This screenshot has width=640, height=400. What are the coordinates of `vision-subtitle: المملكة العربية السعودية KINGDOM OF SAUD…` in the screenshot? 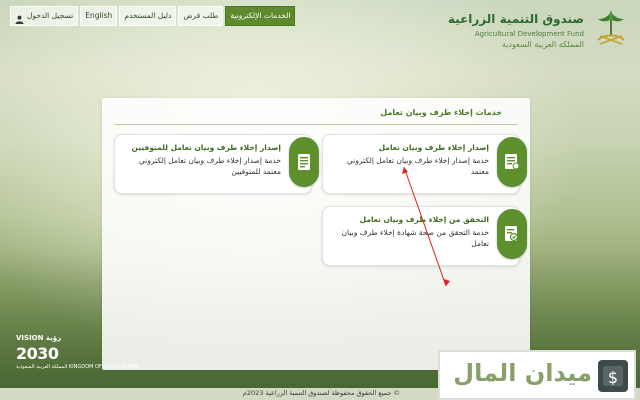 It's located at (78, 367).